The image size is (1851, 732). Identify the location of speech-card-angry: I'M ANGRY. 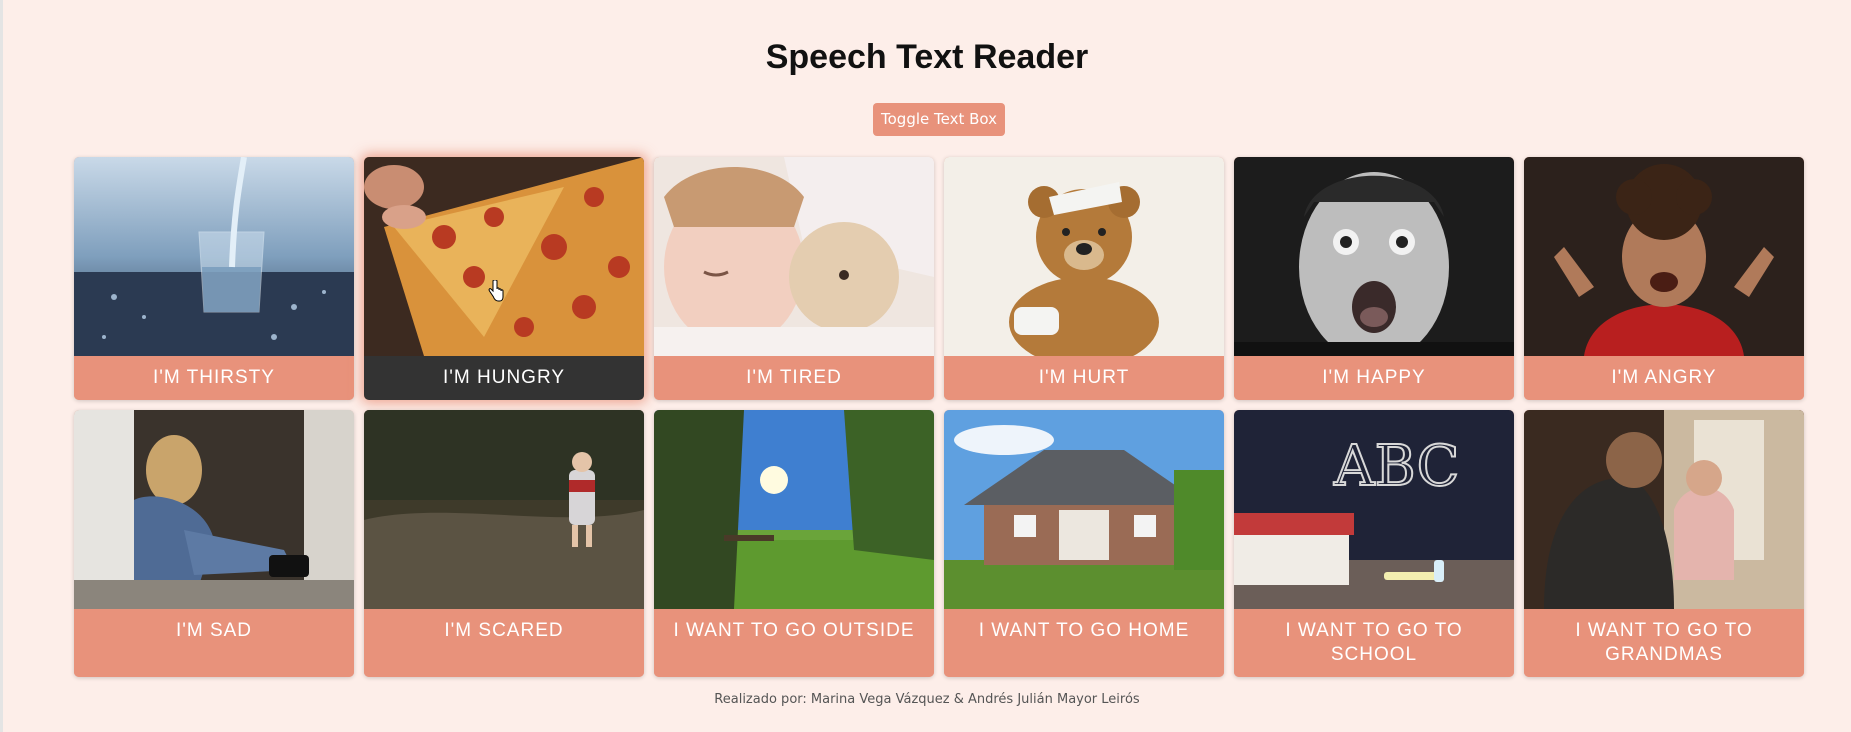
(1664, 278).